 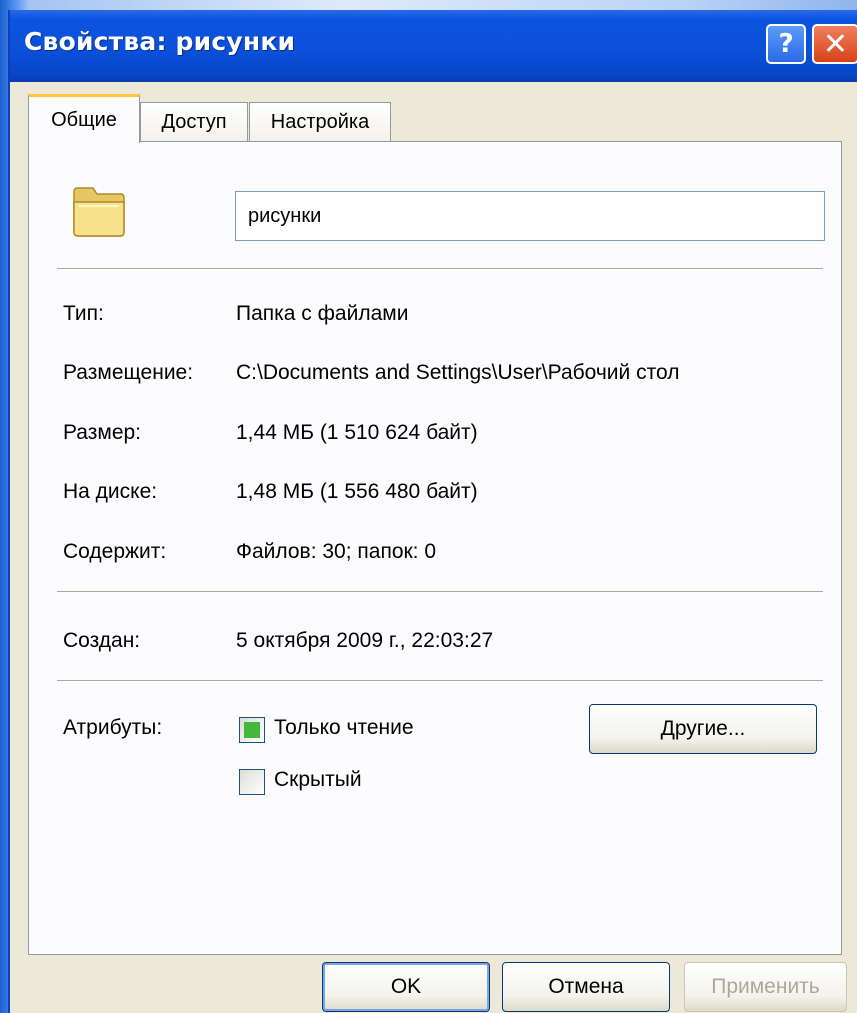 What do you see at coordinates (194, 122) in the screenshot?
I see `tab-sharing: Доступ` at bounding box center [194, 122].